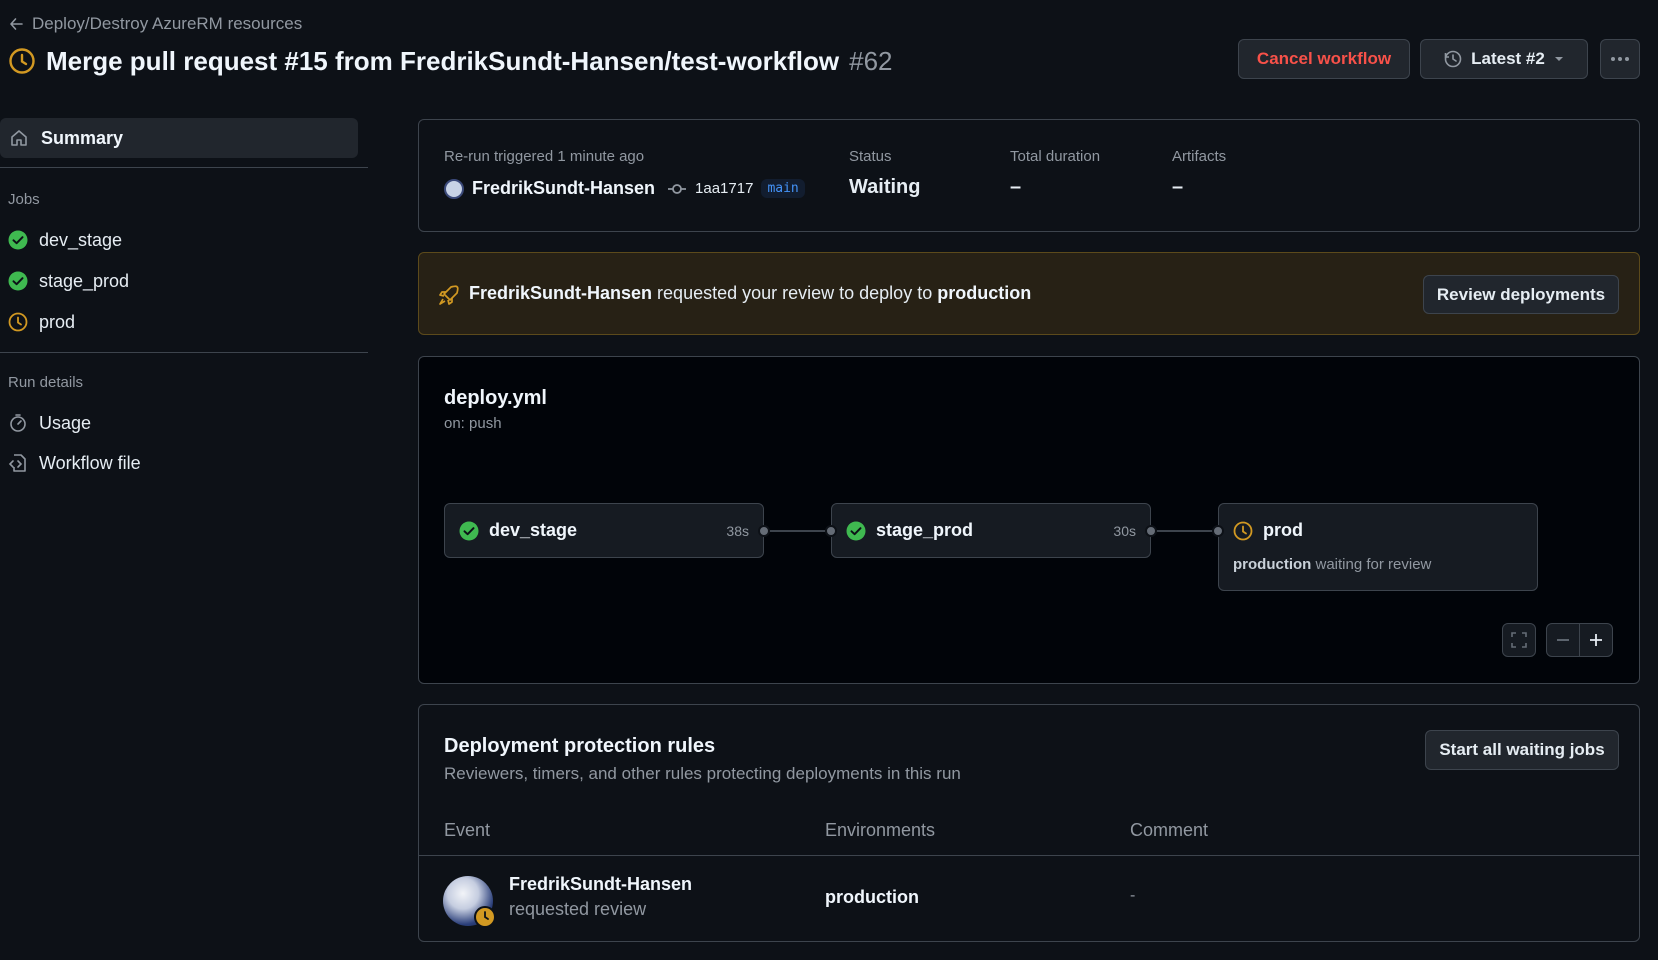 The height and width of the screenshot is (960, 1658). Describe the element at coordinates (560, 293) in the screenshot. I see `review-actor: FredrikSundt-Hansen` at that location.